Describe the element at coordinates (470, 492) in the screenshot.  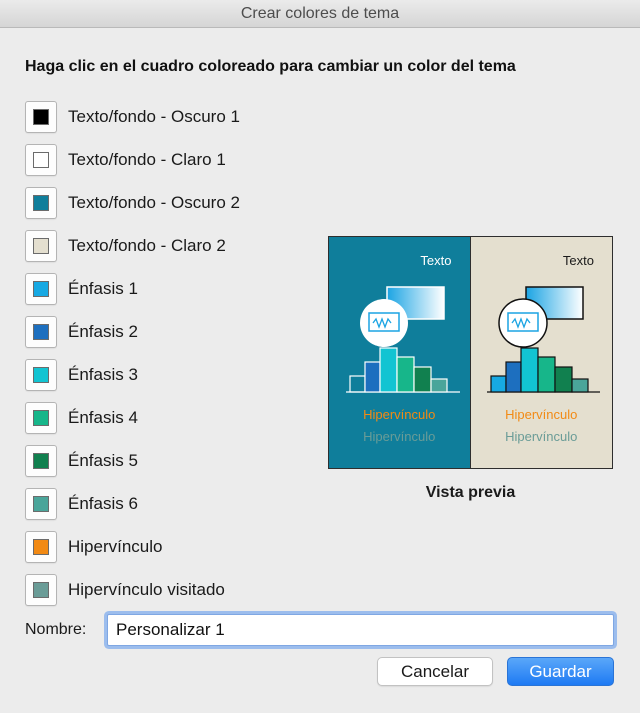
I see `preview-caption: Vista previa` at that location.